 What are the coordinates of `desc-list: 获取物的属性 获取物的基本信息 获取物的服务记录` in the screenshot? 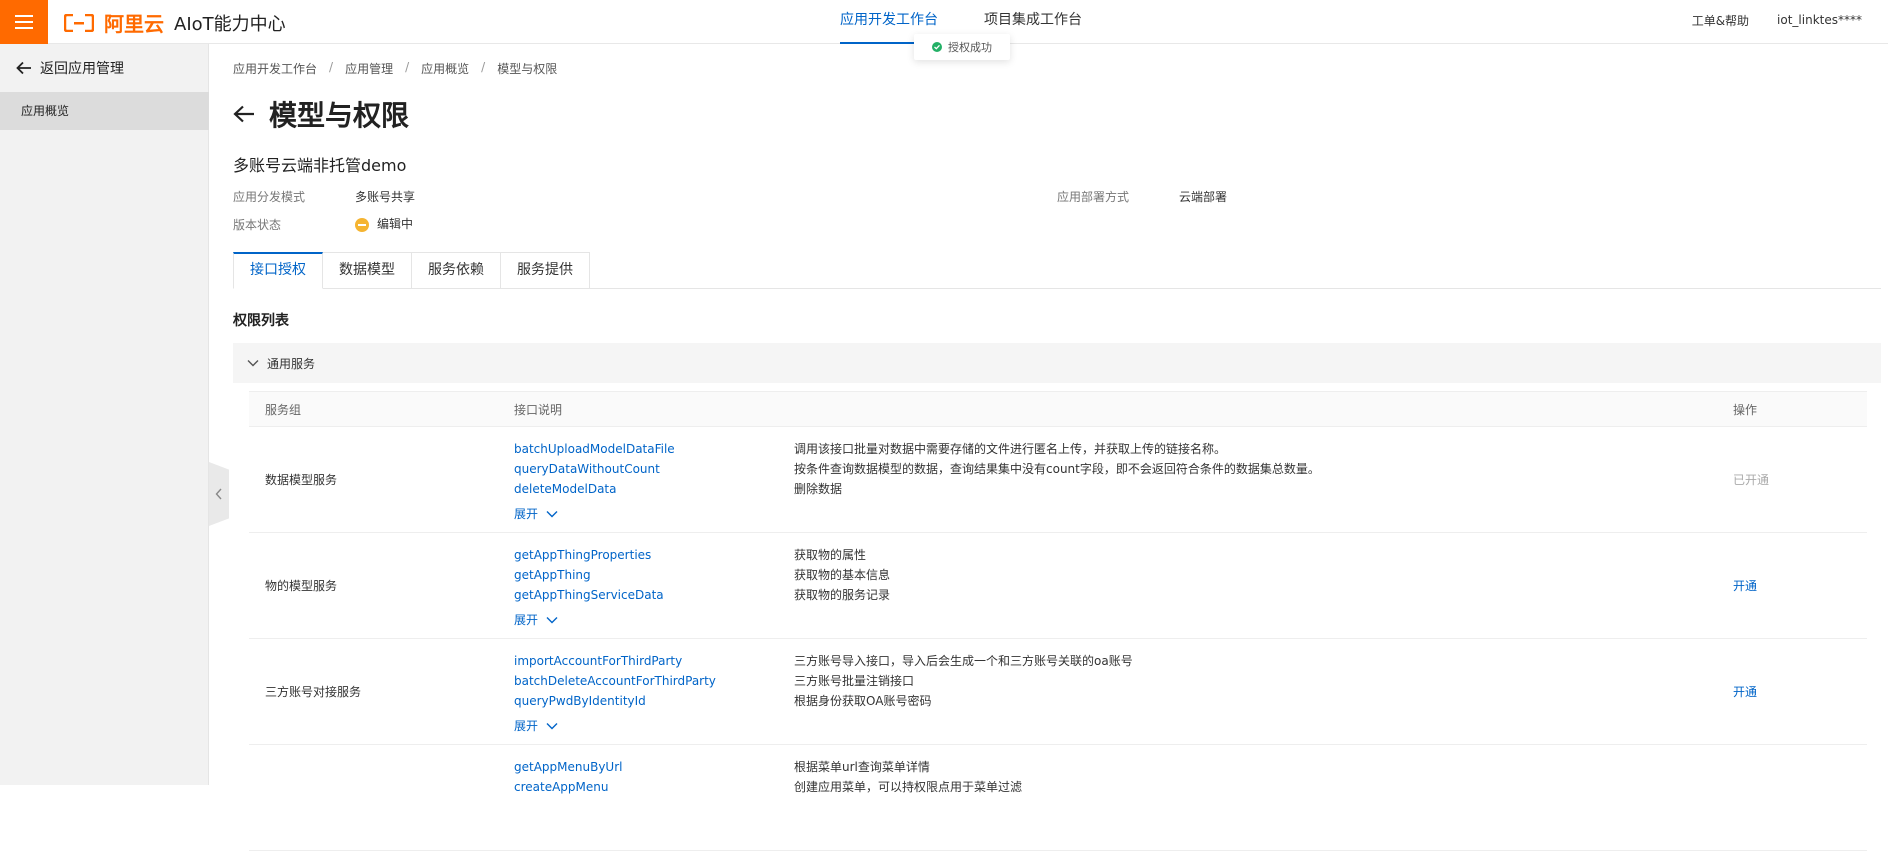 It's located at (842, 575).